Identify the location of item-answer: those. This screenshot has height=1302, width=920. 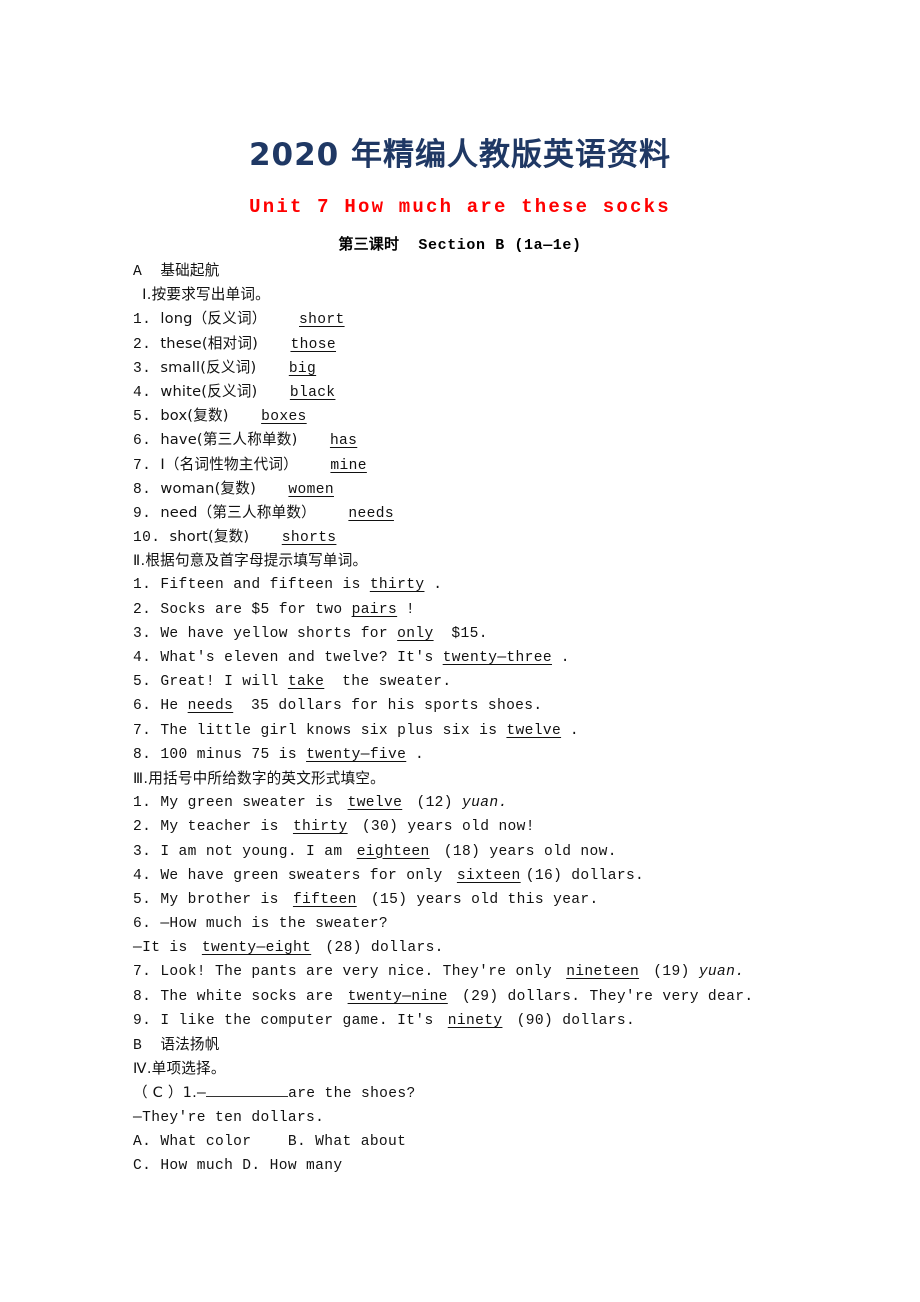
(313, 345).